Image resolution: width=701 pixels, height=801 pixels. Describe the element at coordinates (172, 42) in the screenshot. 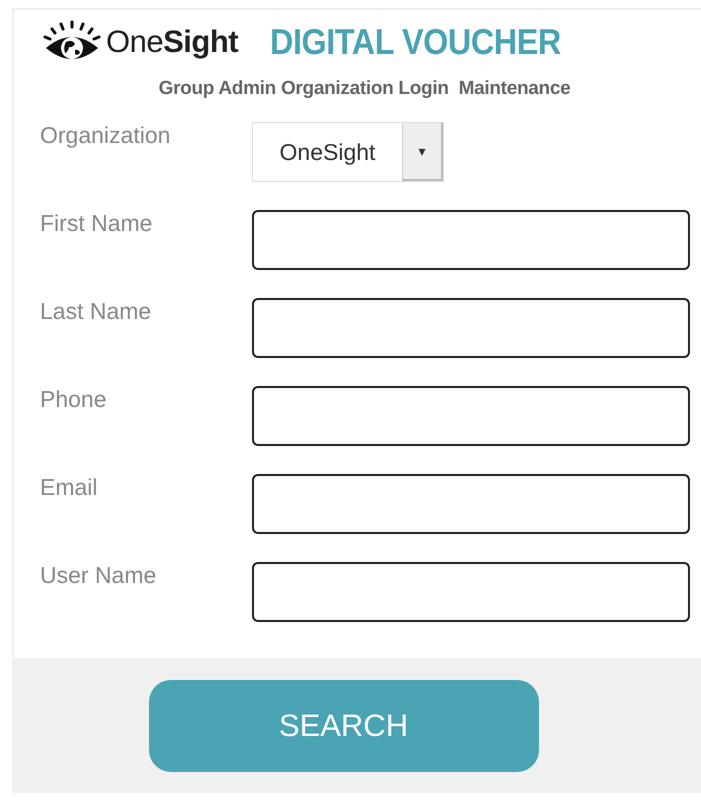

I see `brand-name: OneSight` at that location.